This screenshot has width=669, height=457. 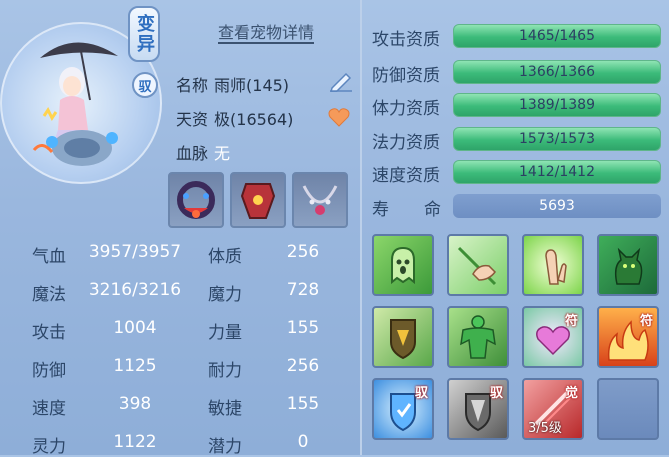 I want to click on stat-label: 灵力, so click(x=49, y=447).